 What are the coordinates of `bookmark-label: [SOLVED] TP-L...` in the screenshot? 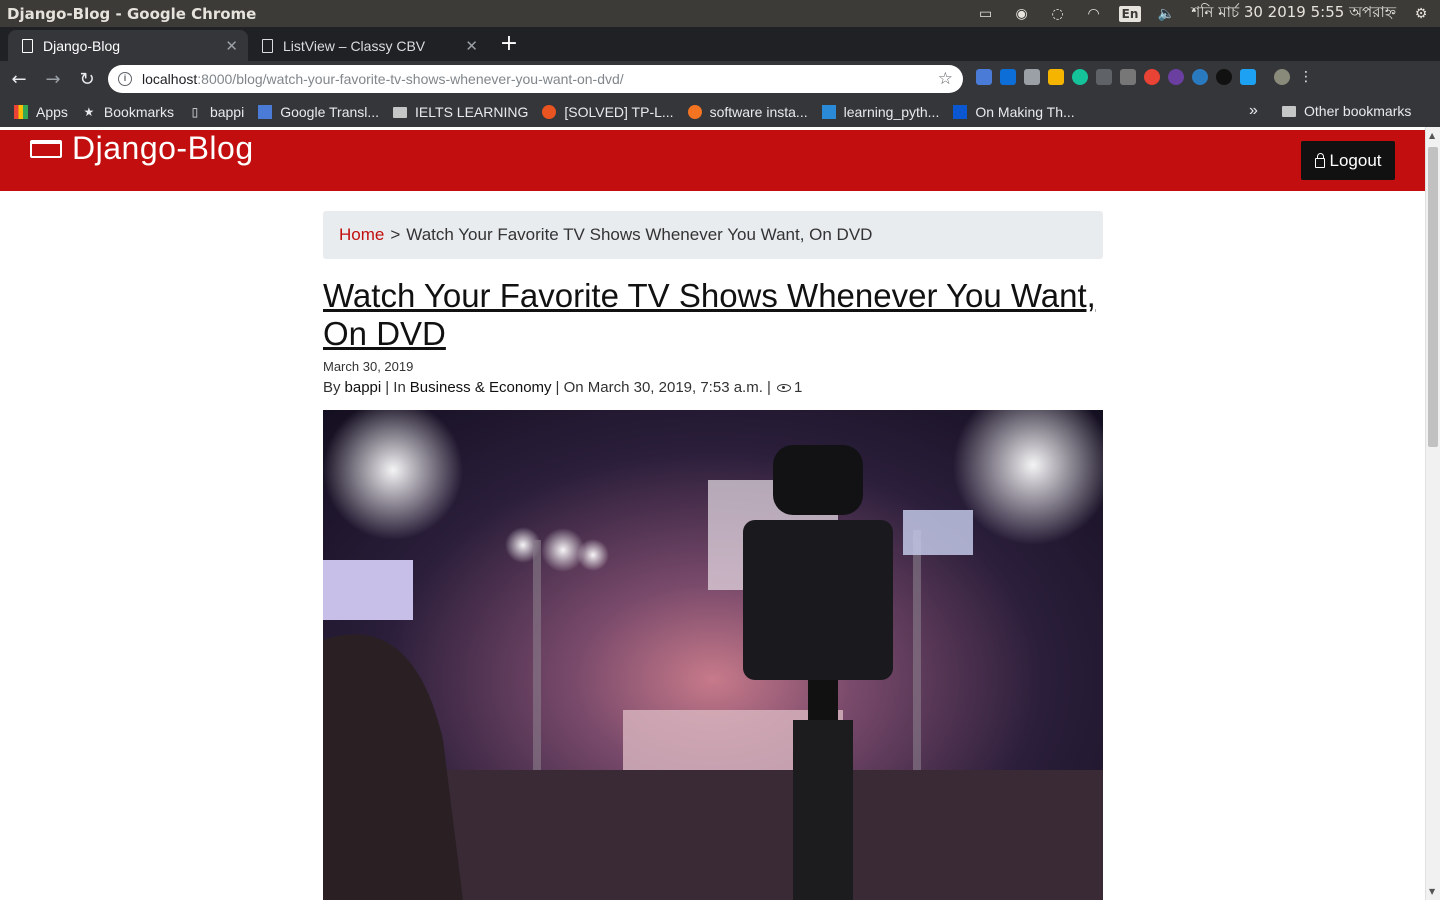 It's located at (619, 112).